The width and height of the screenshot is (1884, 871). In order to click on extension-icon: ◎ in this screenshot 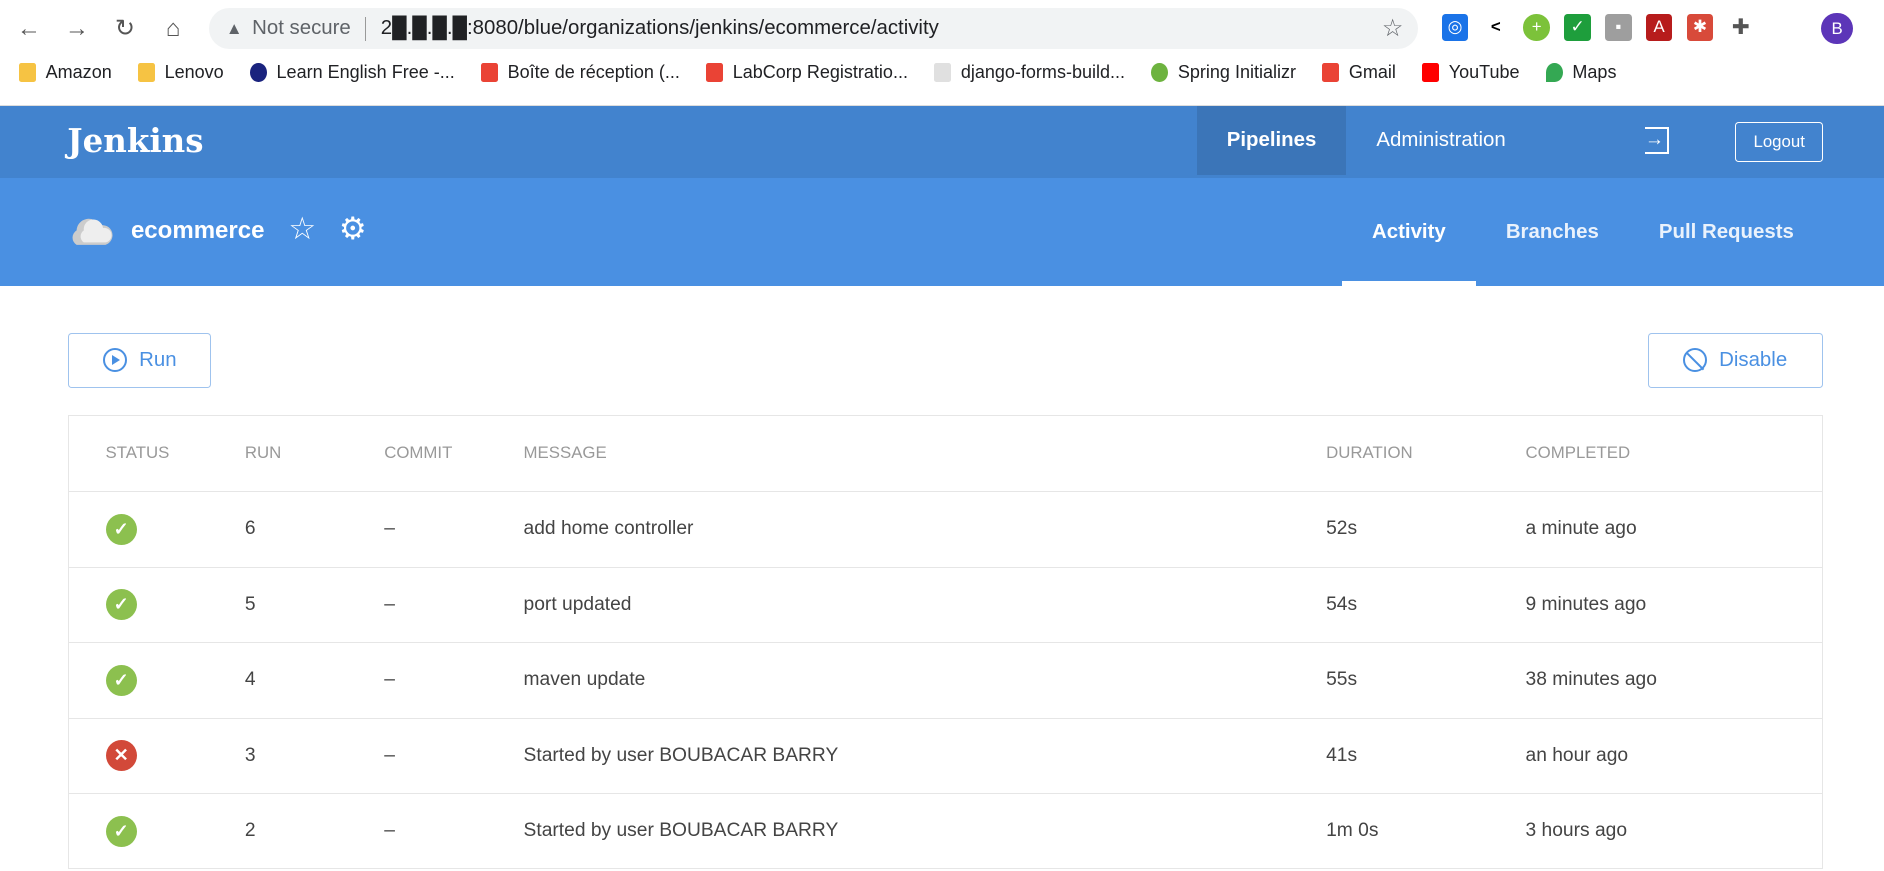, I will do `click(1455, 27)`.